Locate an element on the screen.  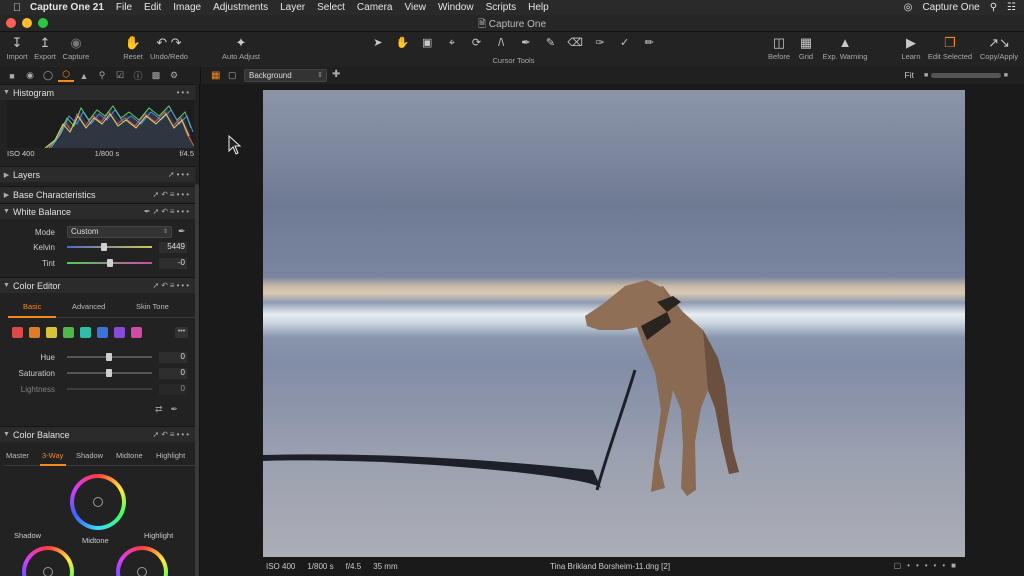
tab-master: Master is located at coordinates (17, 455).